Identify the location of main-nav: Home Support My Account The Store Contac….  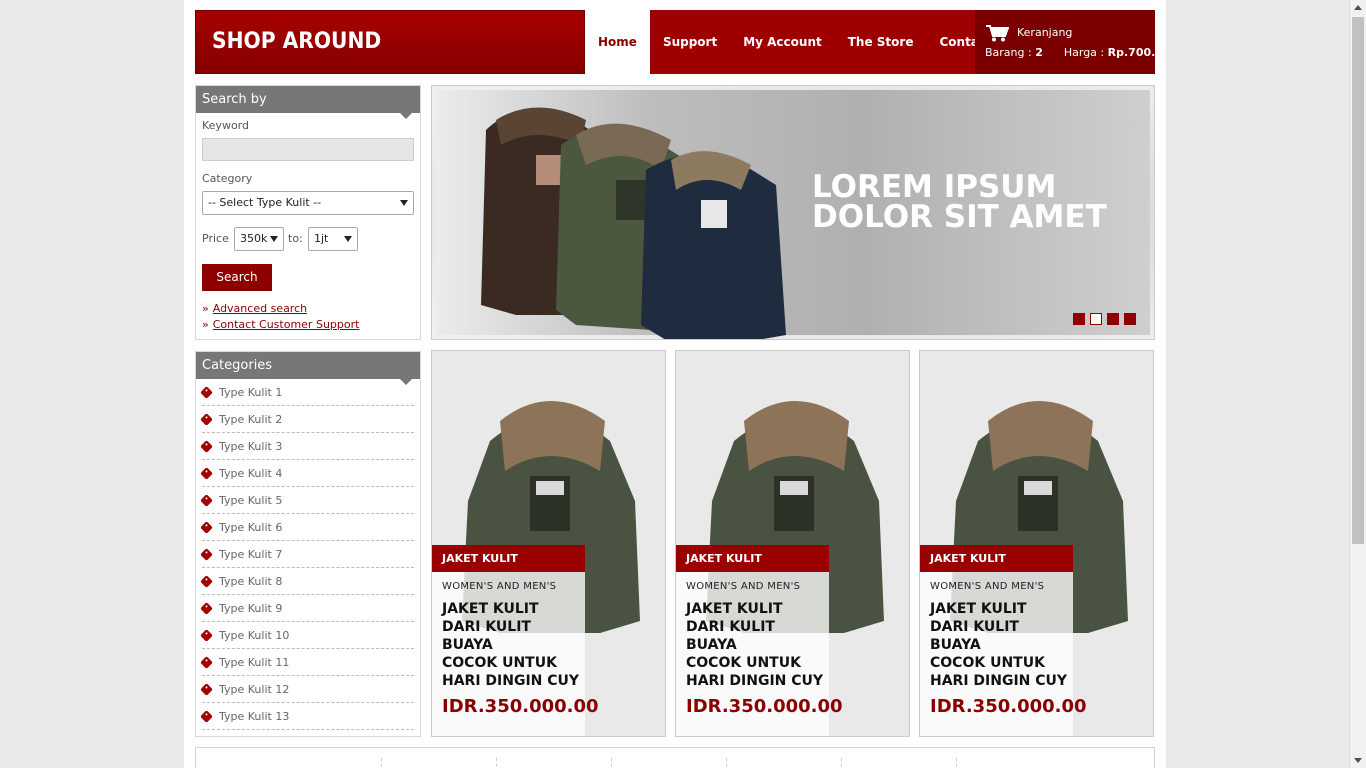
(788, 42).